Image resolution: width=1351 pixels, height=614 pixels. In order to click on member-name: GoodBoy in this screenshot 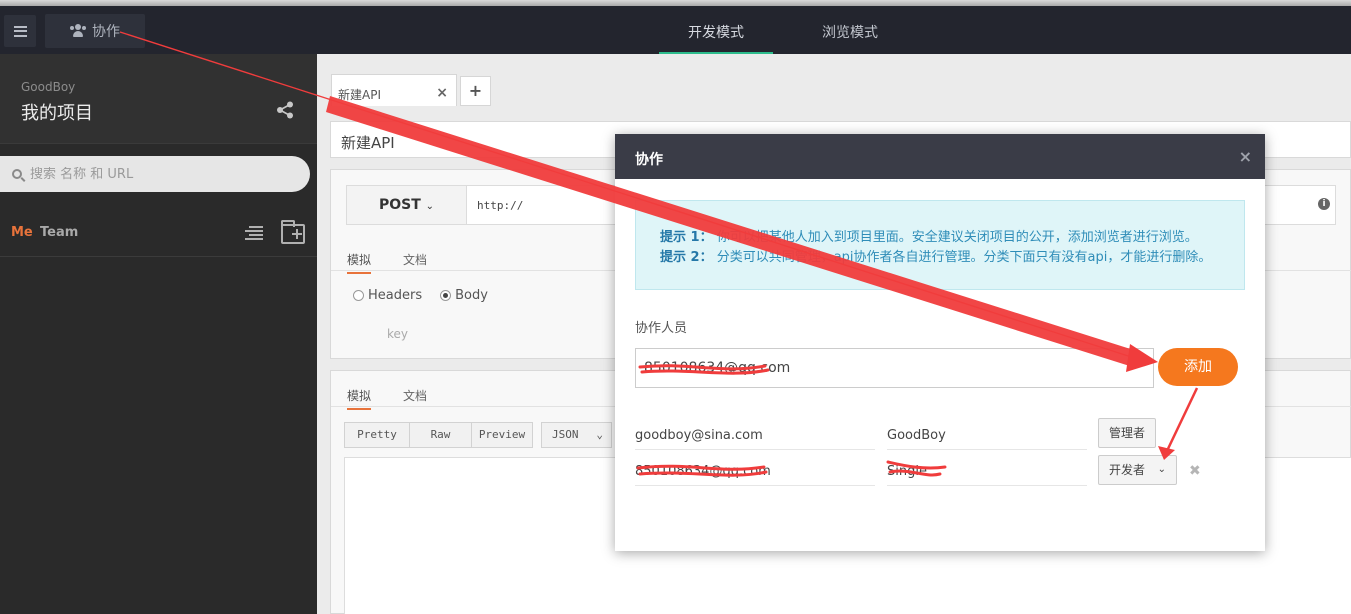, I will do `click(987, 434)`.